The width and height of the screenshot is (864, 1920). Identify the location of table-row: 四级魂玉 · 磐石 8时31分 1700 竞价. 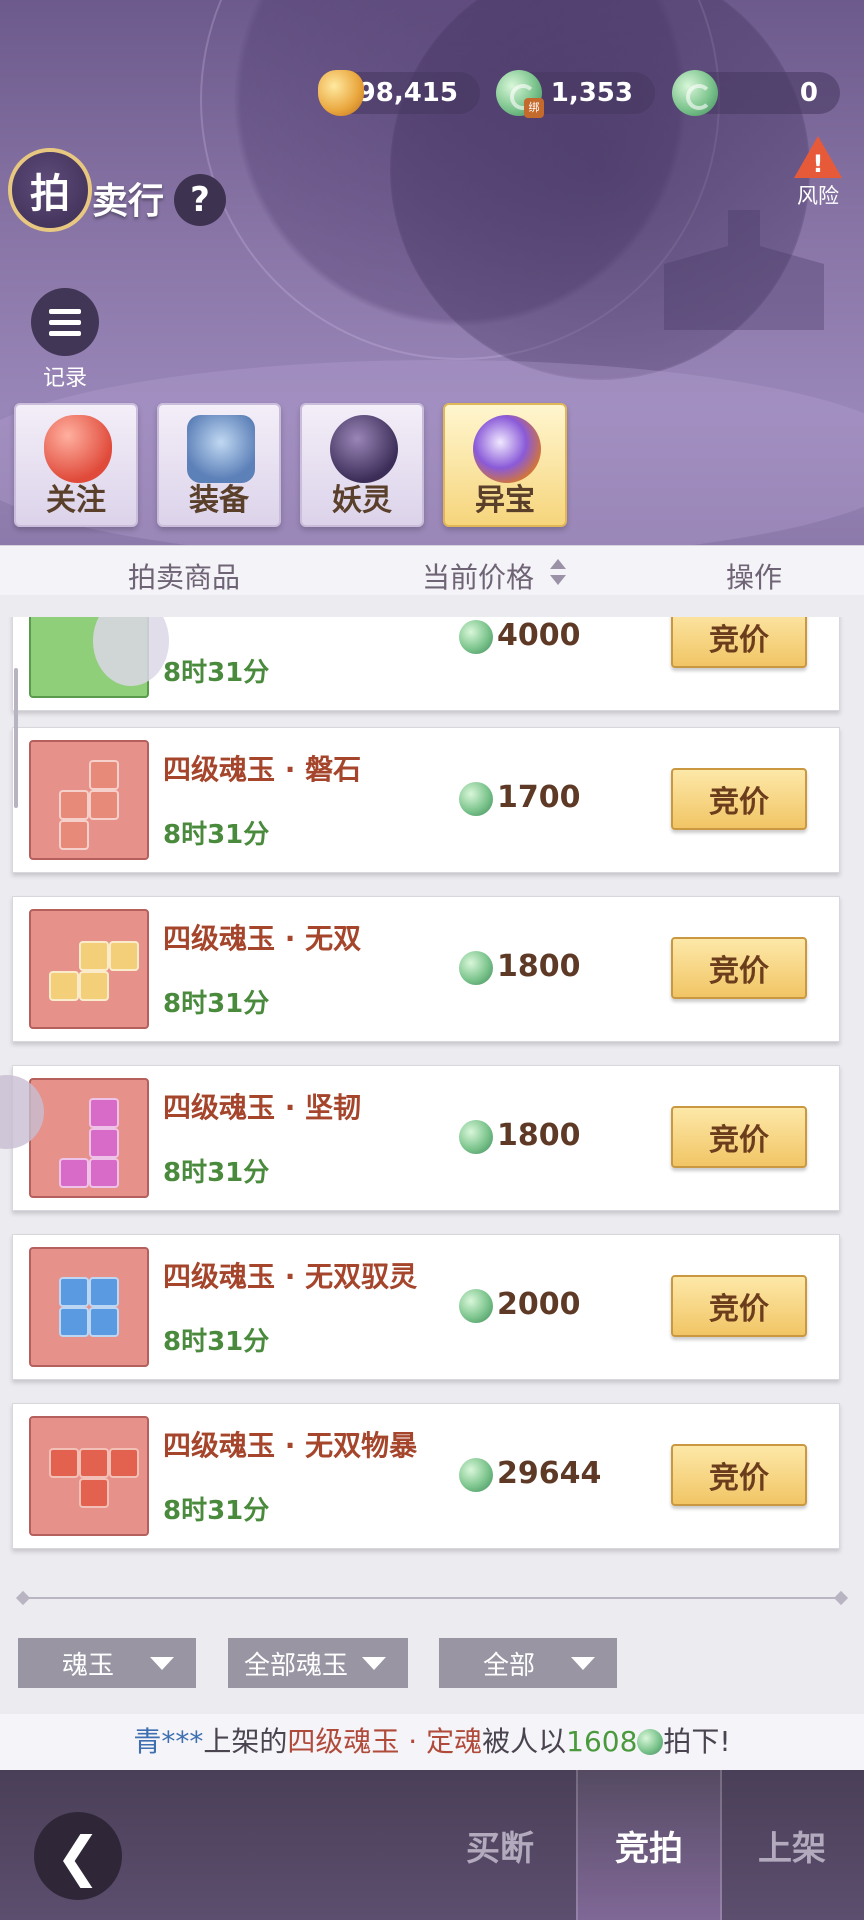
(426, 800).